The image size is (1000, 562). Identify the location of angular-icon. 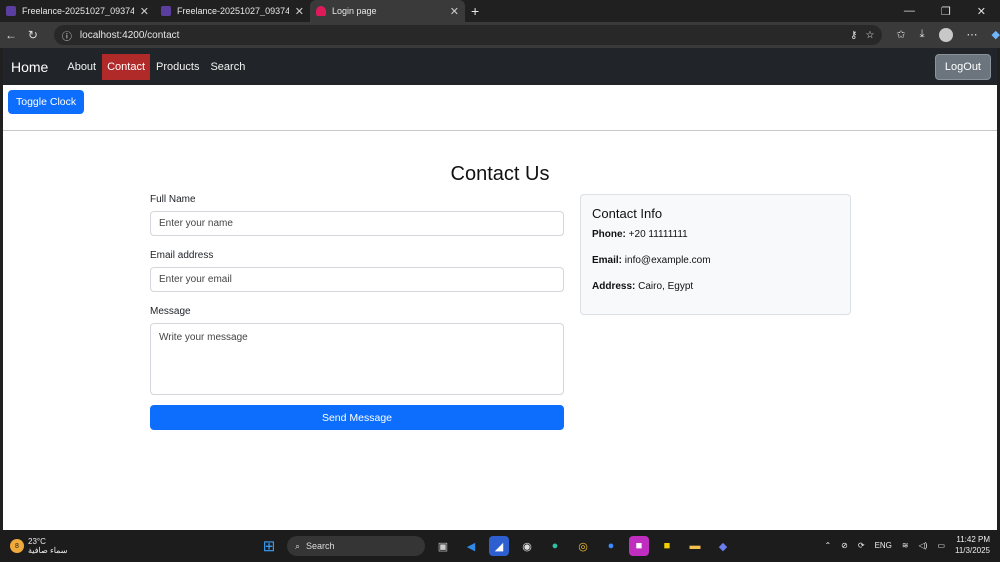
(321, 11).